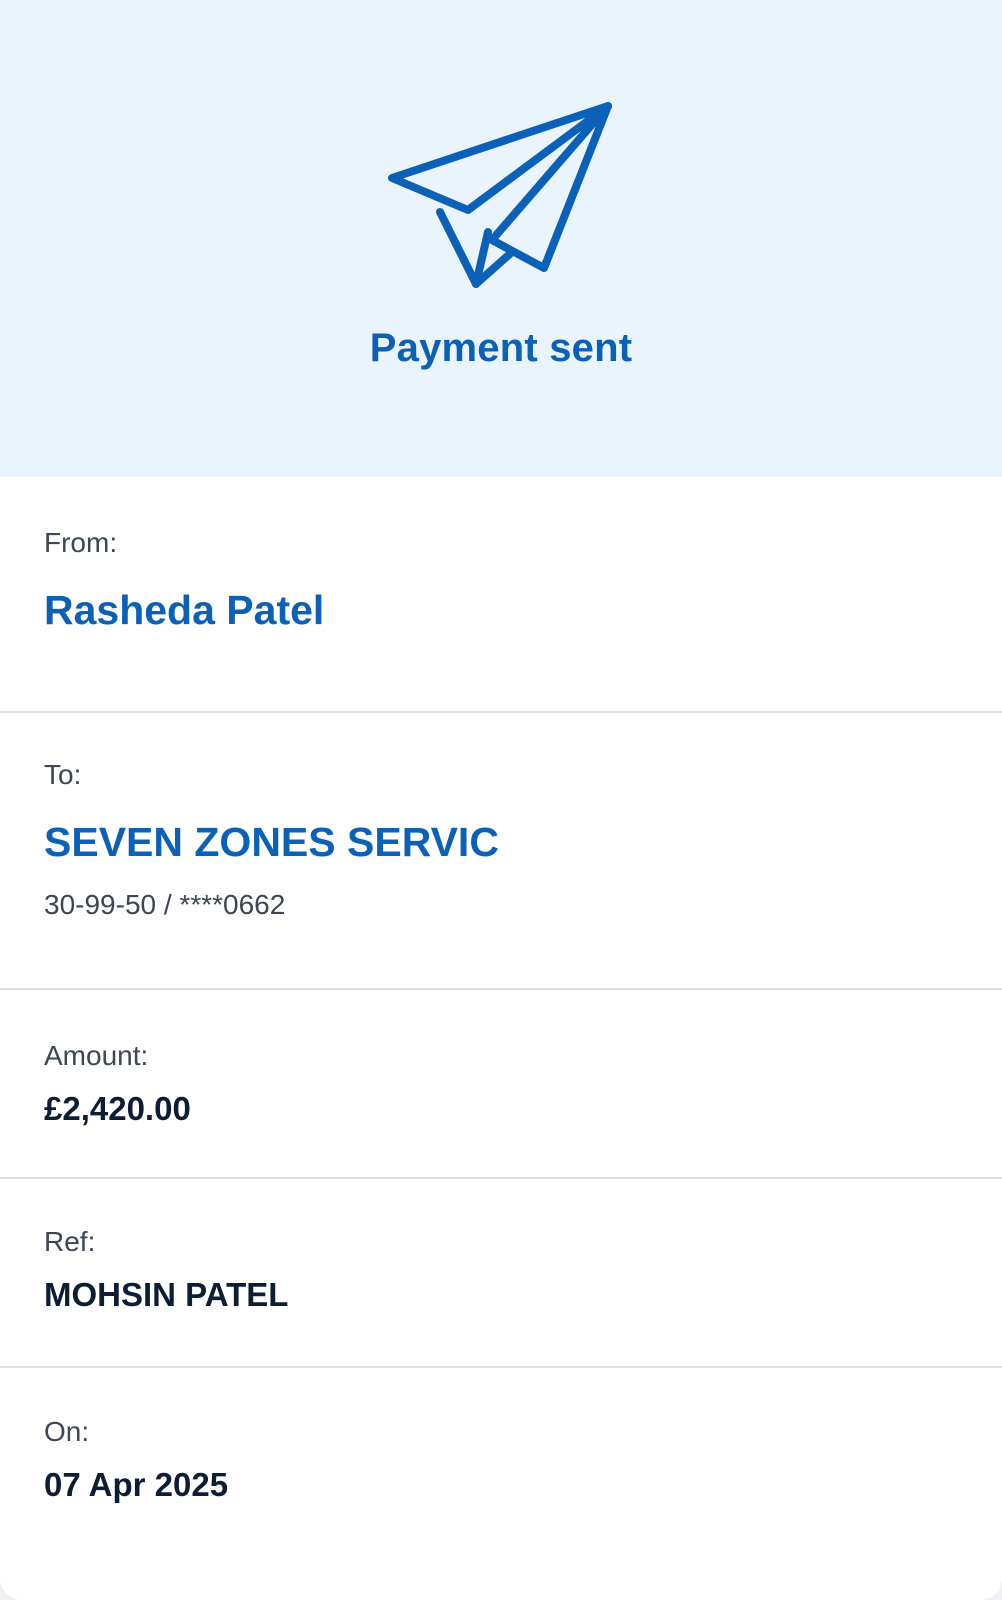 This screenshot has width=1002, height=1600. Describe the element at coordinates (136, 1484) in the screenshot. I see `date-value: 07 Apr 2025` at that location.